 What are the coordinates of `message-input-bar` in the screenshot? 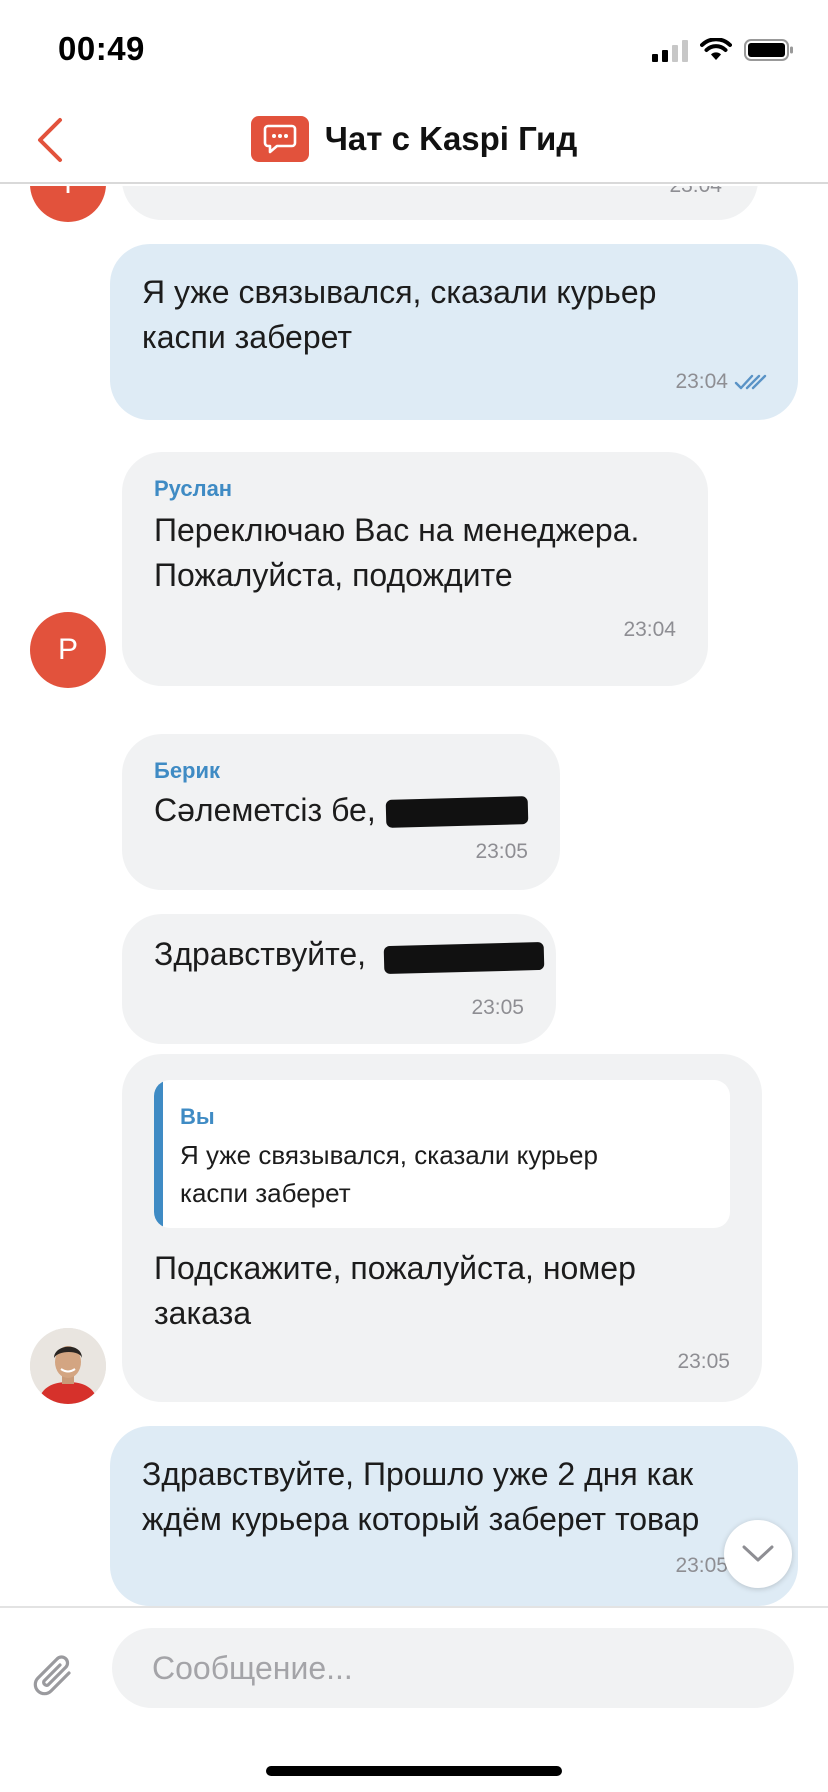 It's located at (414, 1699).